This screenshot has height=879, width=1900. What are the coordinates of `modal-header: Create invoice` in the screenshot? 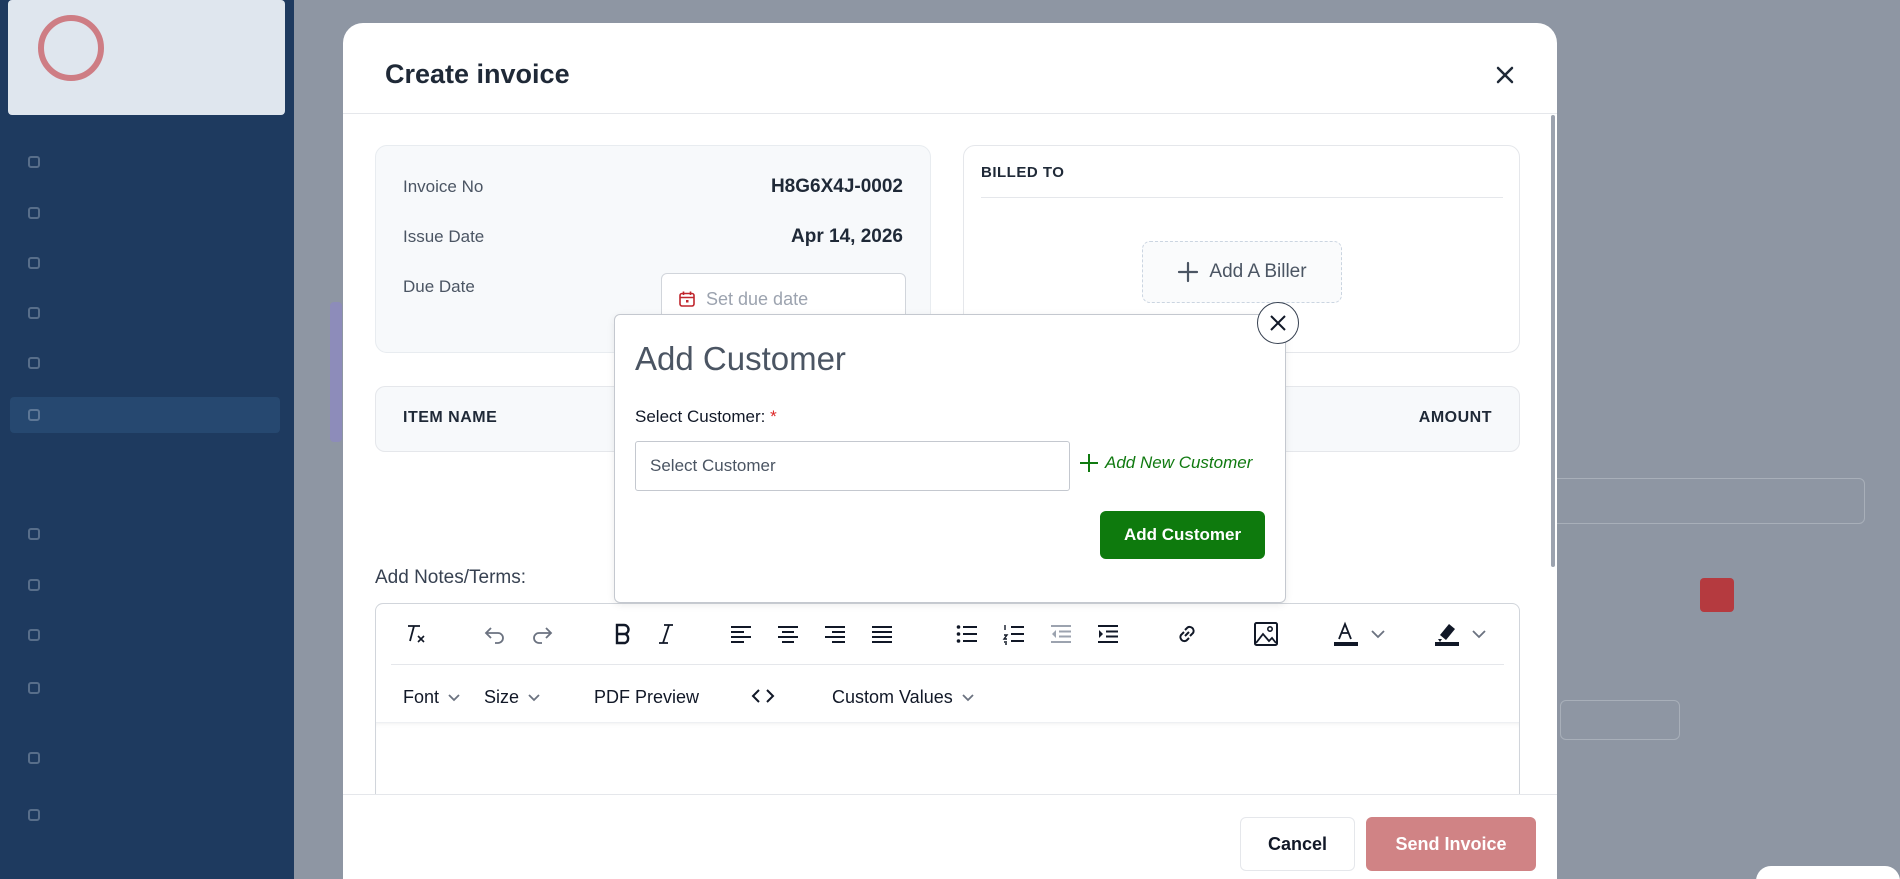 It's located at (950, 68).